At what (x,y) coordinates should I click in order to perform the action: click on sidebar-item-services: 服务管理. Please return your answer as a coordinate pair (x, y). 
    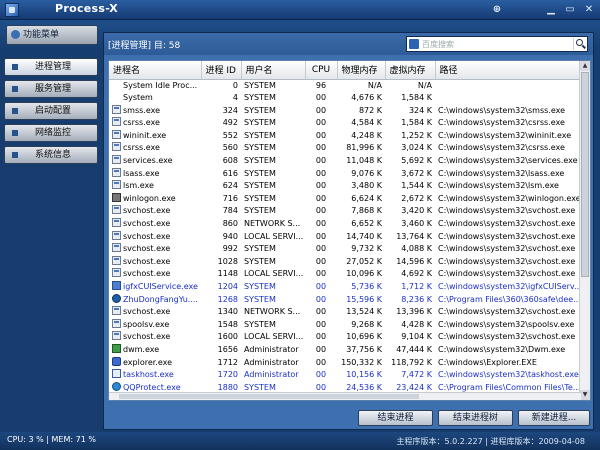
    Looking at the image, I should click on (51, 89).